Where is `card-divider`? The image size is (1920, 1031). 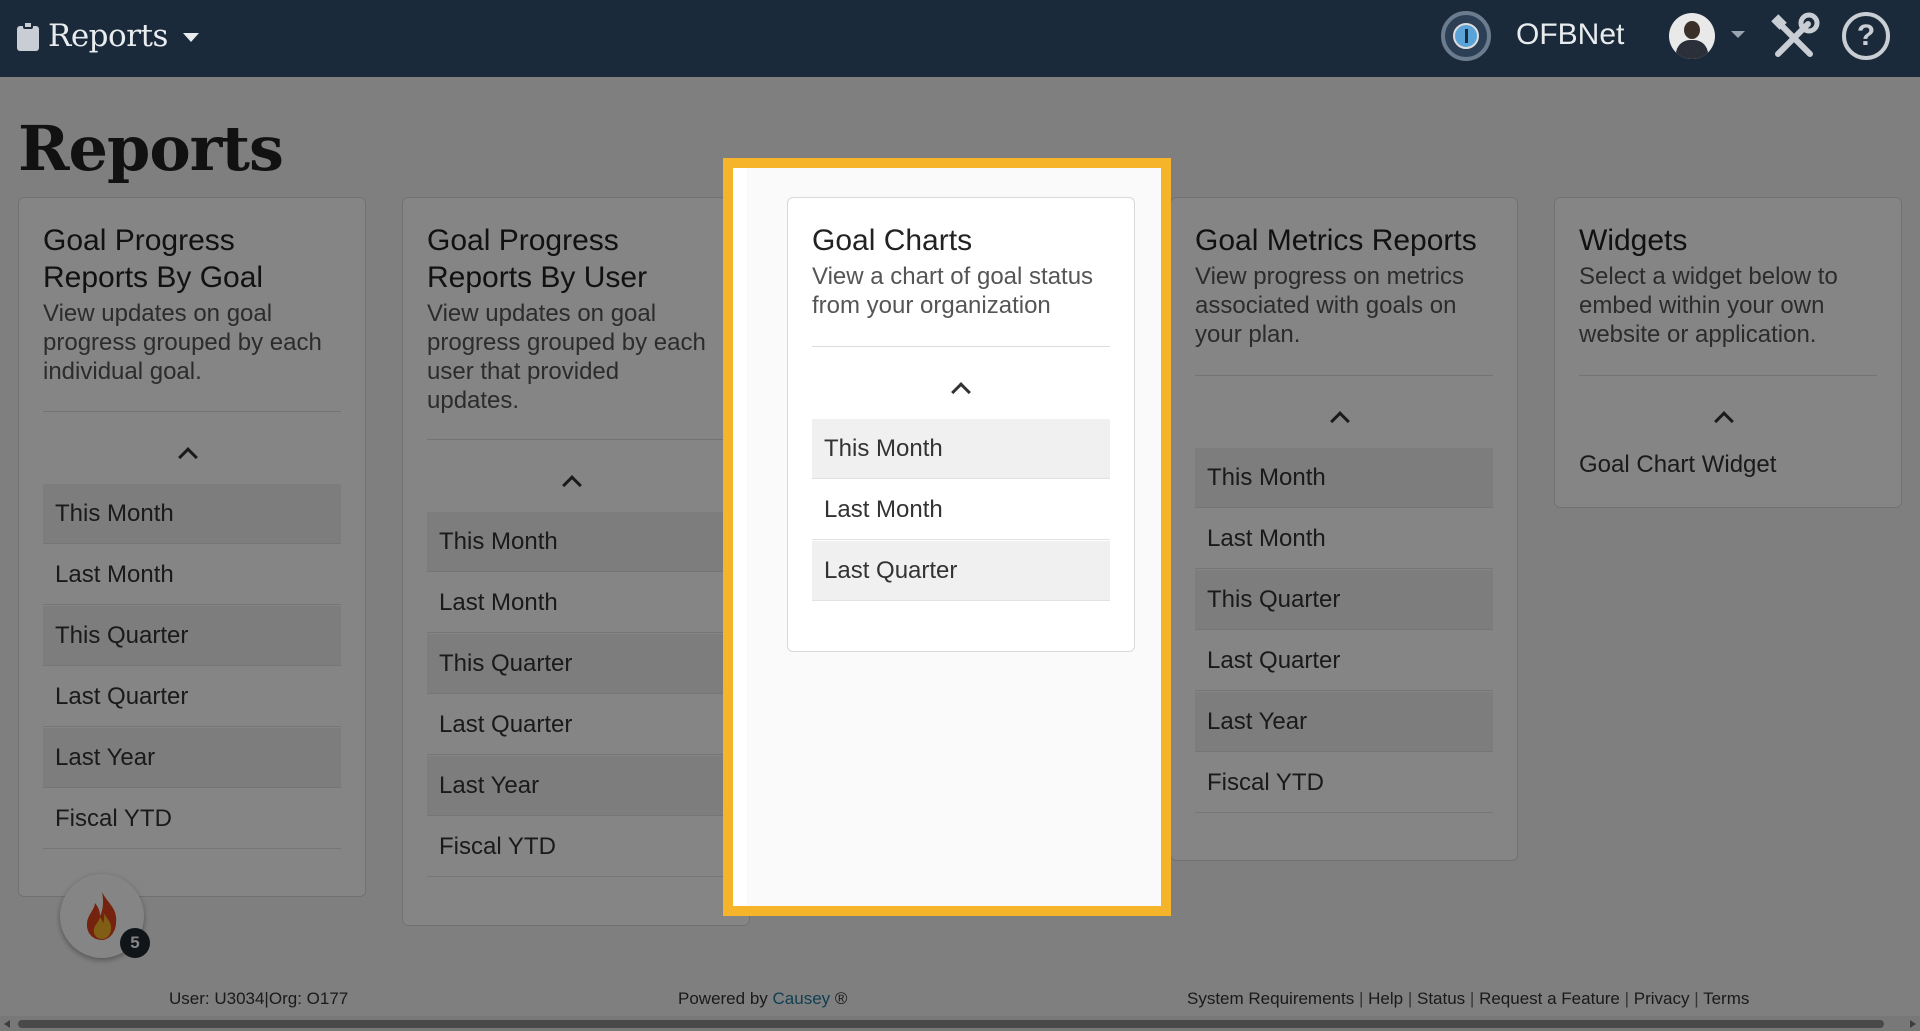
card-divider is located at coordinates (961, 346).